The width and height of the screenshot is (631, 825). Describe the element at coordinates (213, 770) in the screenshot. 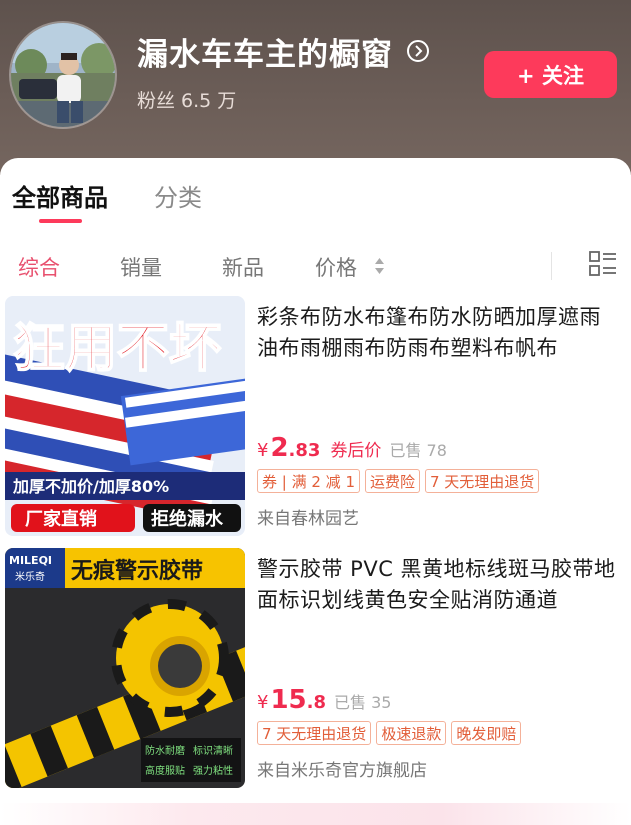

I see `tape-feature-4: 强力粘性` at that location.